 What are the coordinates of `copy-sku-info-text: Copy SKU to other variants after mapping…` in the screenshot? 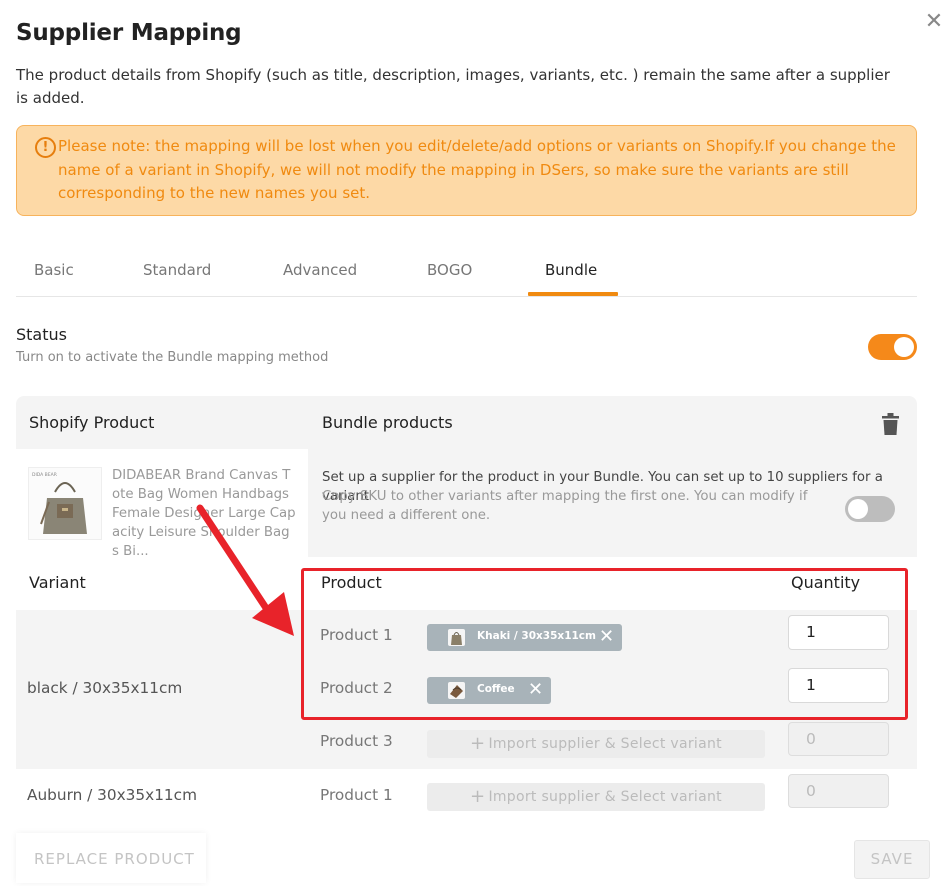 It's located at (565, 506).